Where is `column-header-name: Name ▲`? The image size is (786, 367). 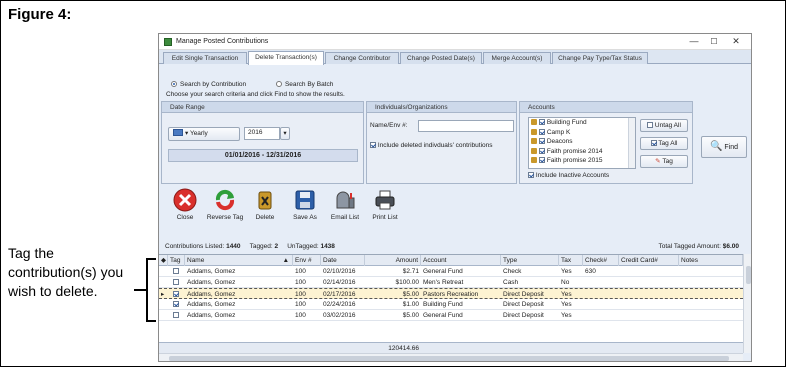
column-header-name: Name ▲ is located at coordinates (239, 260).